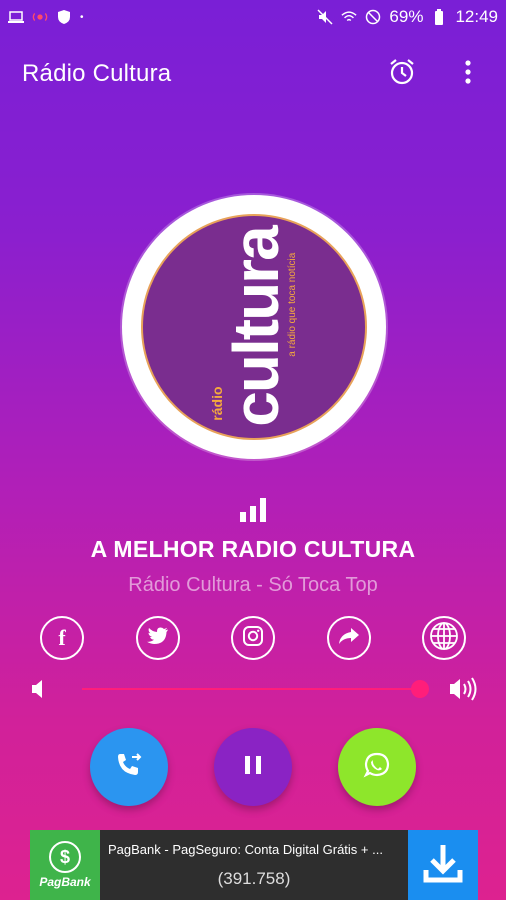 Image resolution: width=506 pixels, height=900 pixels. What do you see at coordinates (349, 17) in the screenshot?
I see `wifi-icon` at bounding box center [349, 17].